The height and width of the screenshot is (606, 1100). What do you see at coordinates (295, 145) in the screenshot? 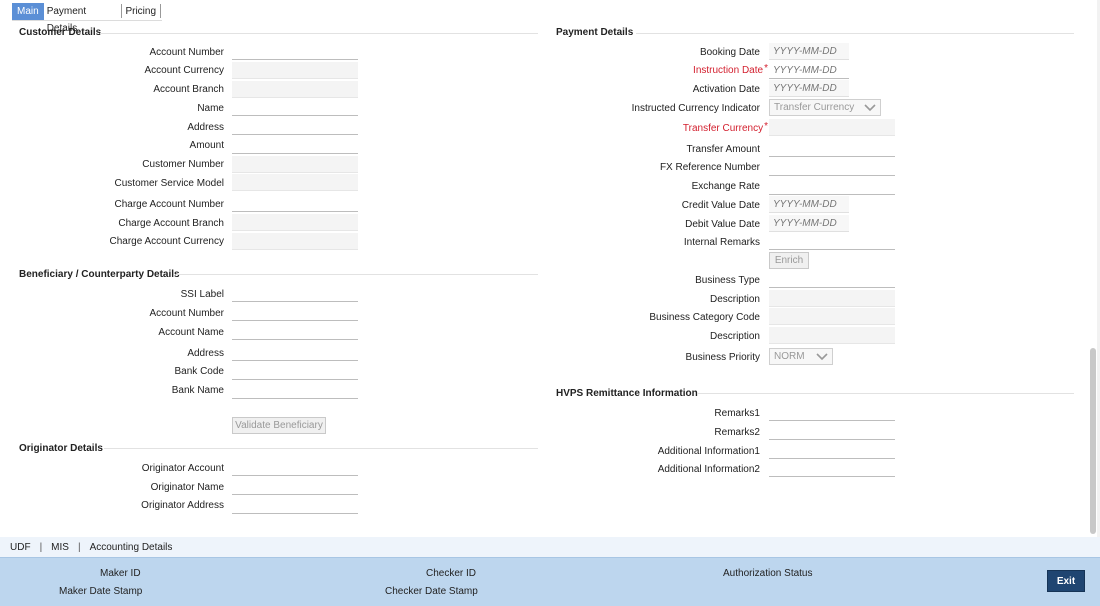
I see `amount-input` at bounding box center [295, 145].